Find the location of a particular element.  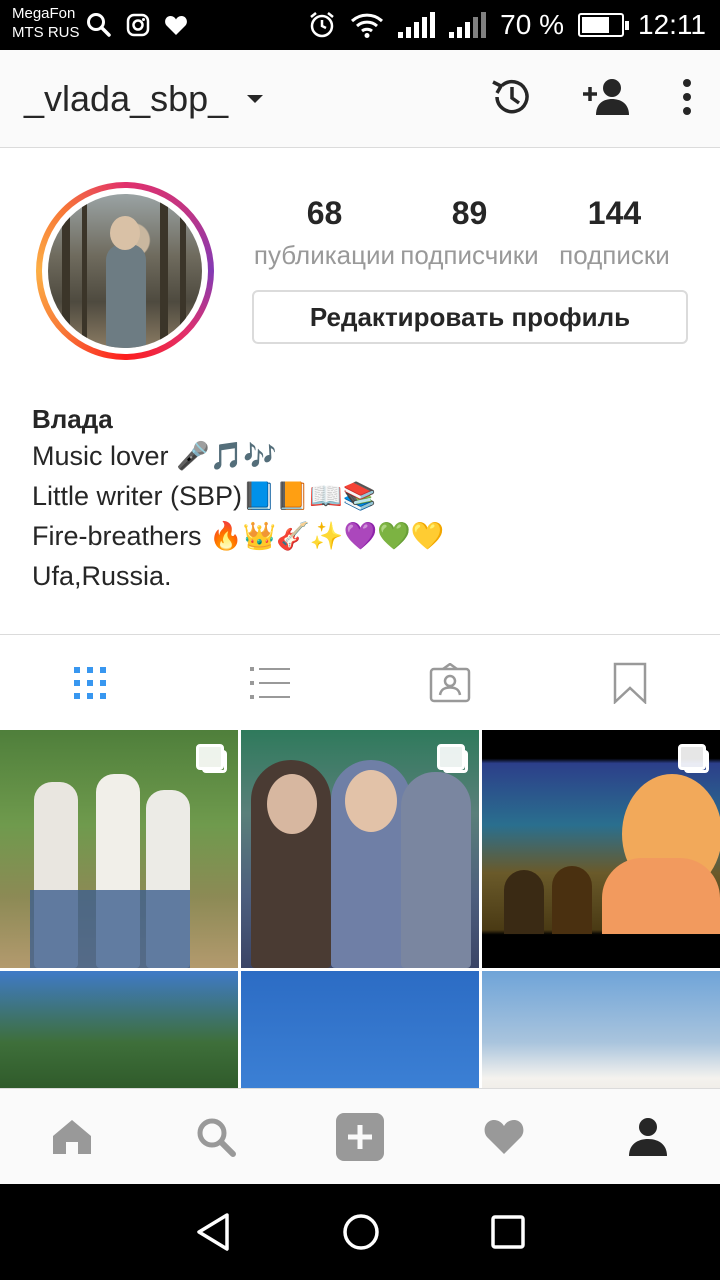

avatar-person is located at coordinates (126, 296).